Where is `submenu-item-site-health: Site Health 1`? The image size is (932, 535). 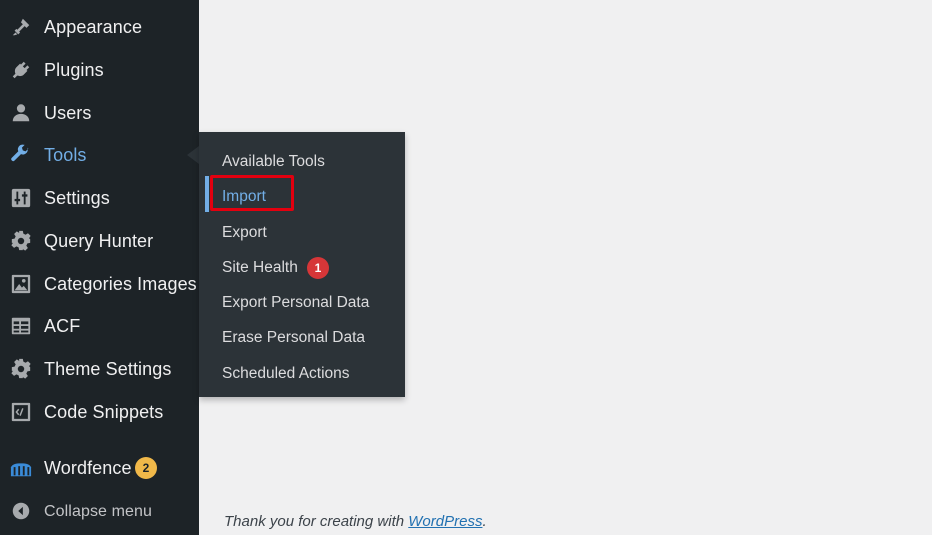 submenu-item-site-health: Site Health 1 is located at coordinates (302, 268).